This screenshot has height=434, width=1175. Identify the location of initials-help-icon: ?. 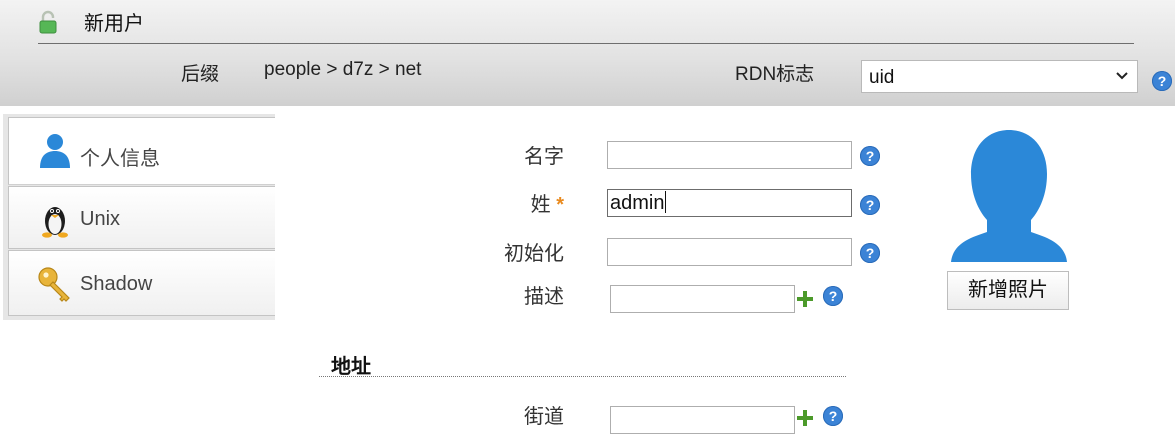
(870, 253).